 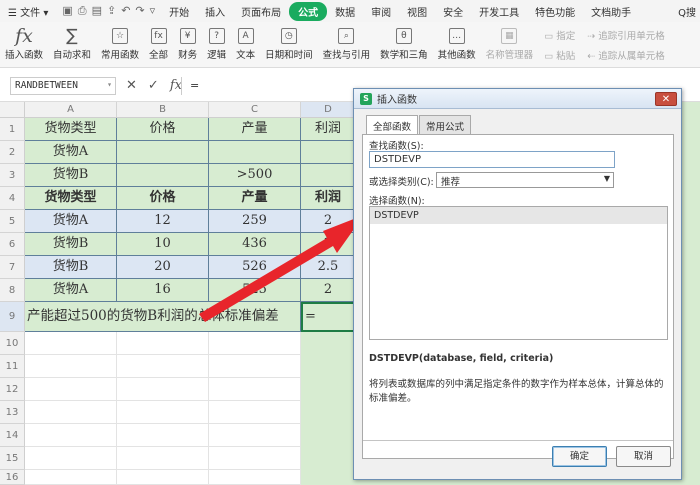 What do you see at coordinates (216, 43) in the screenshot?
I see `logical-button: ? 逻辑` at bounding box center [216, 43].